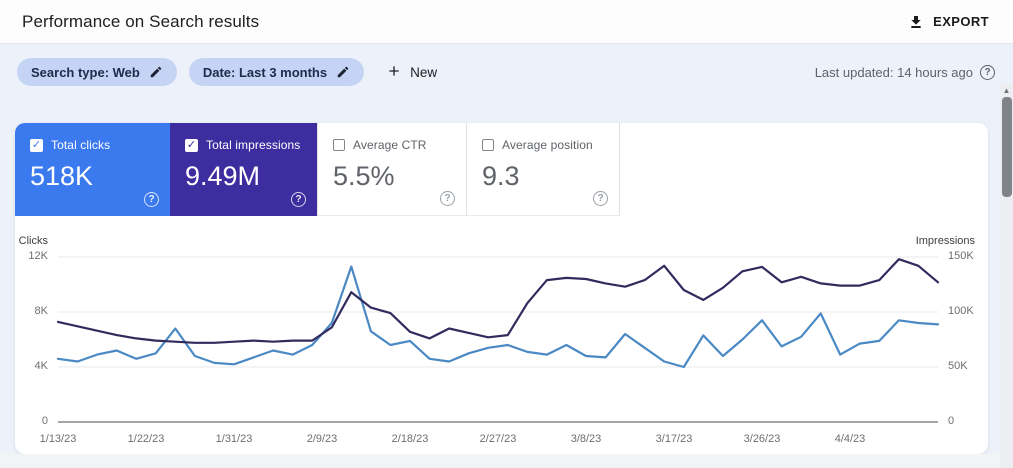 The width and height of the screenshot is (1013, 468). Describe the element at coordinates (81, 145) in the screenshot. I see `metric-label: Total clicks` at that location.